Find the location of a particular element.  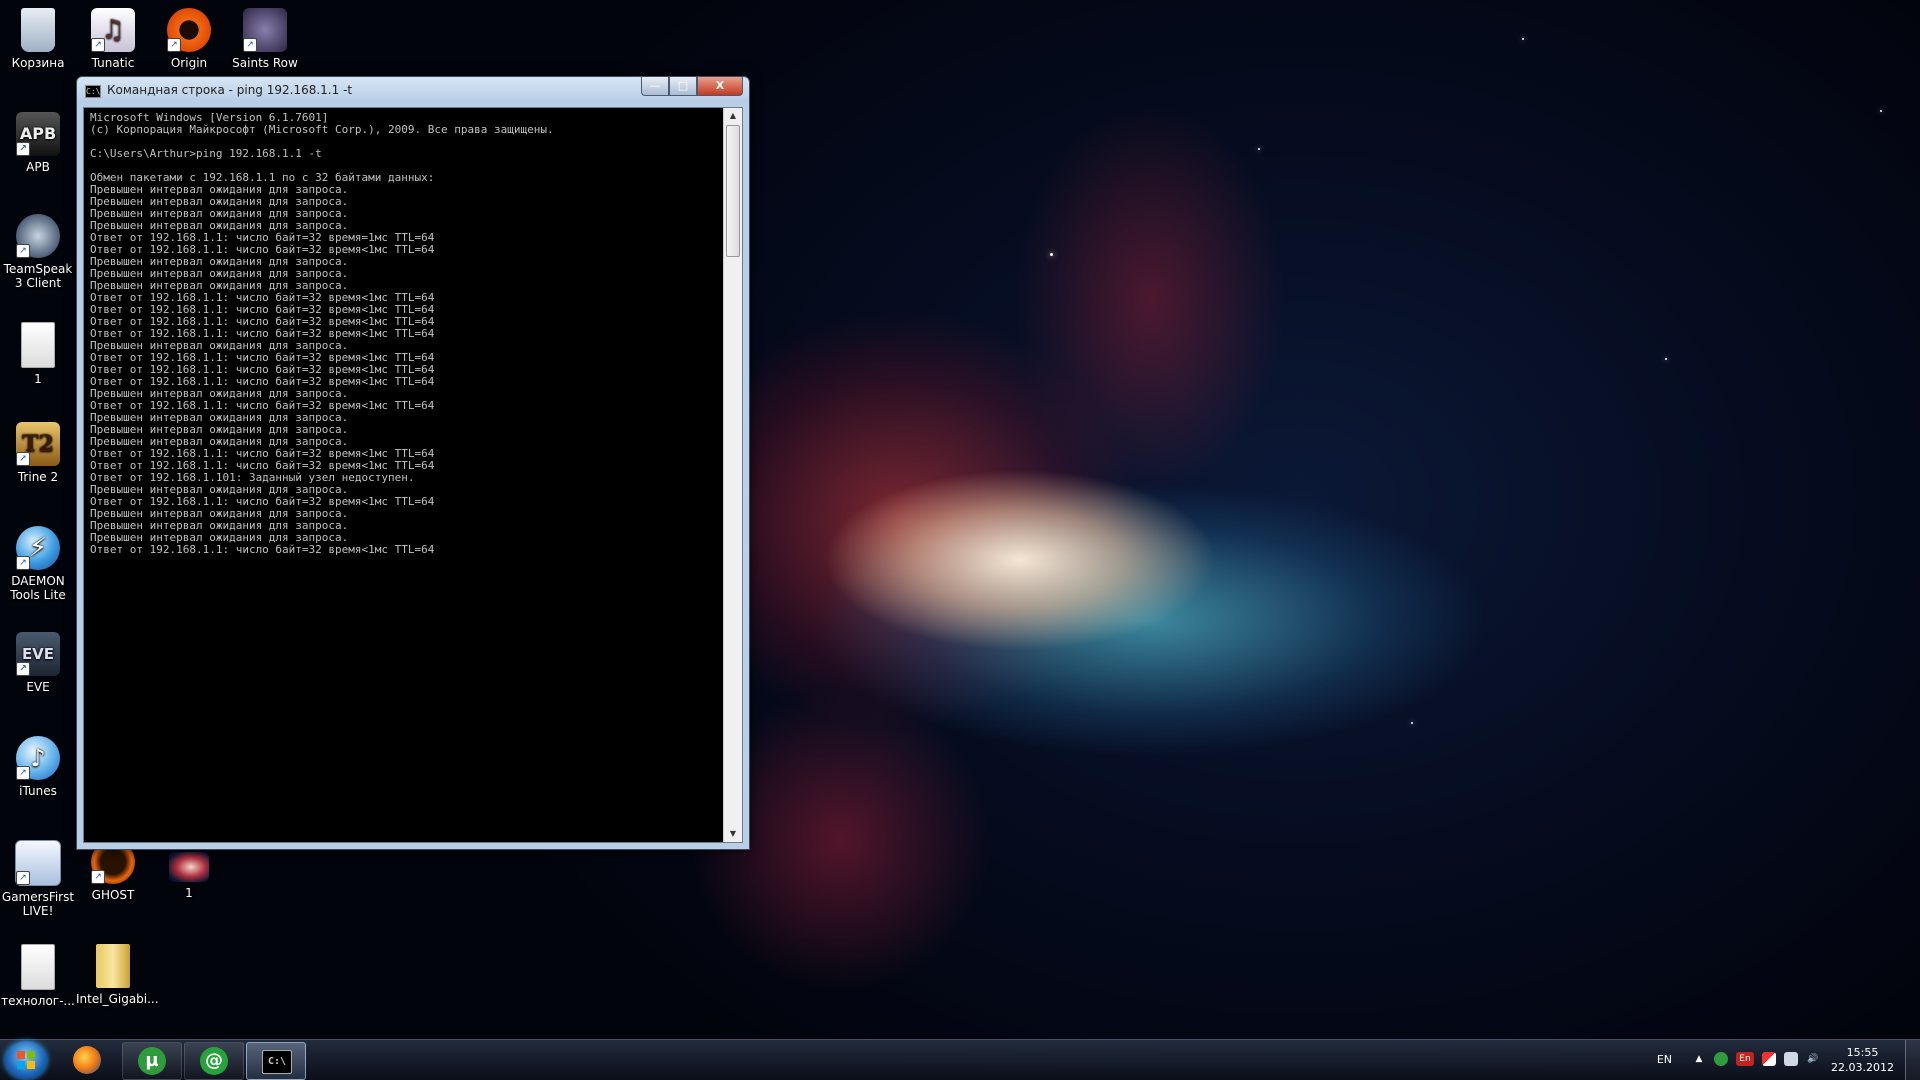

eve-icon: EVE ↗ is located at coordinates (38, 654).